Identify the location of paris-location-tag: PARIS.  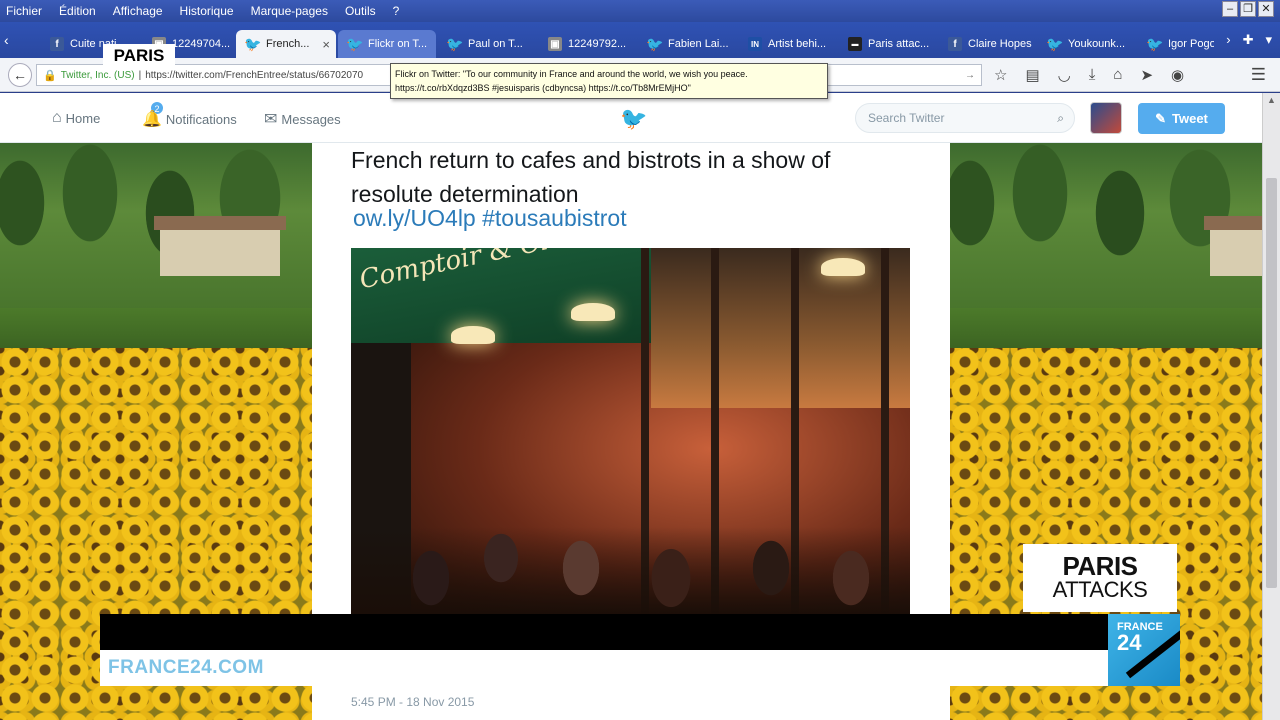
(139, 56).